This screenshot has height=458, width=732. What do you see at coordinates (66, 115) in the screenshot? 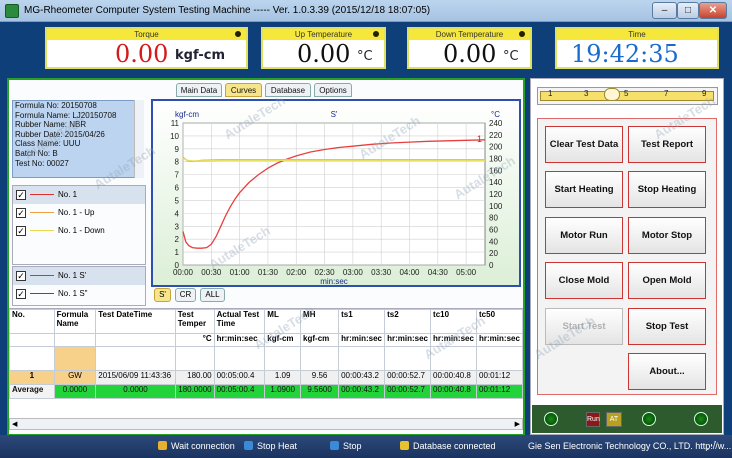
I see `formula-name: Formula Name: LJ20150708` at bounding box center [66, 115].